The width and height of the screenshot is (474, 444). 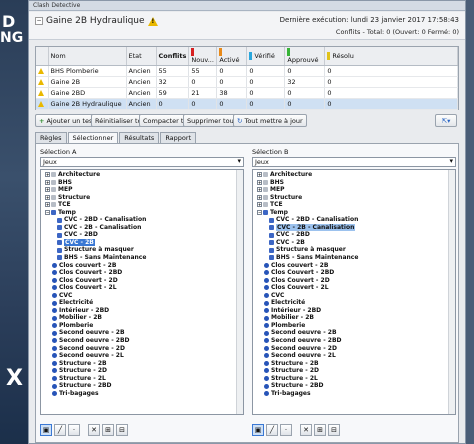 What do you see at coordinates (212, 120) in the screenshot?
I see `delete-all-button: Supprimer tout` at bounding box center [212, 120].